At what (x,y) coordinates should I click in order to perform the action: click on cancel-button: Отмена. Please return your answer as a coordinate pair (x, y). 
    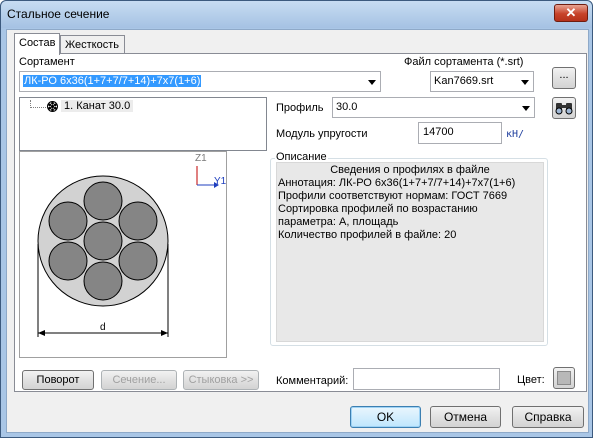
    Looking at the image, I should click on (465, 417).